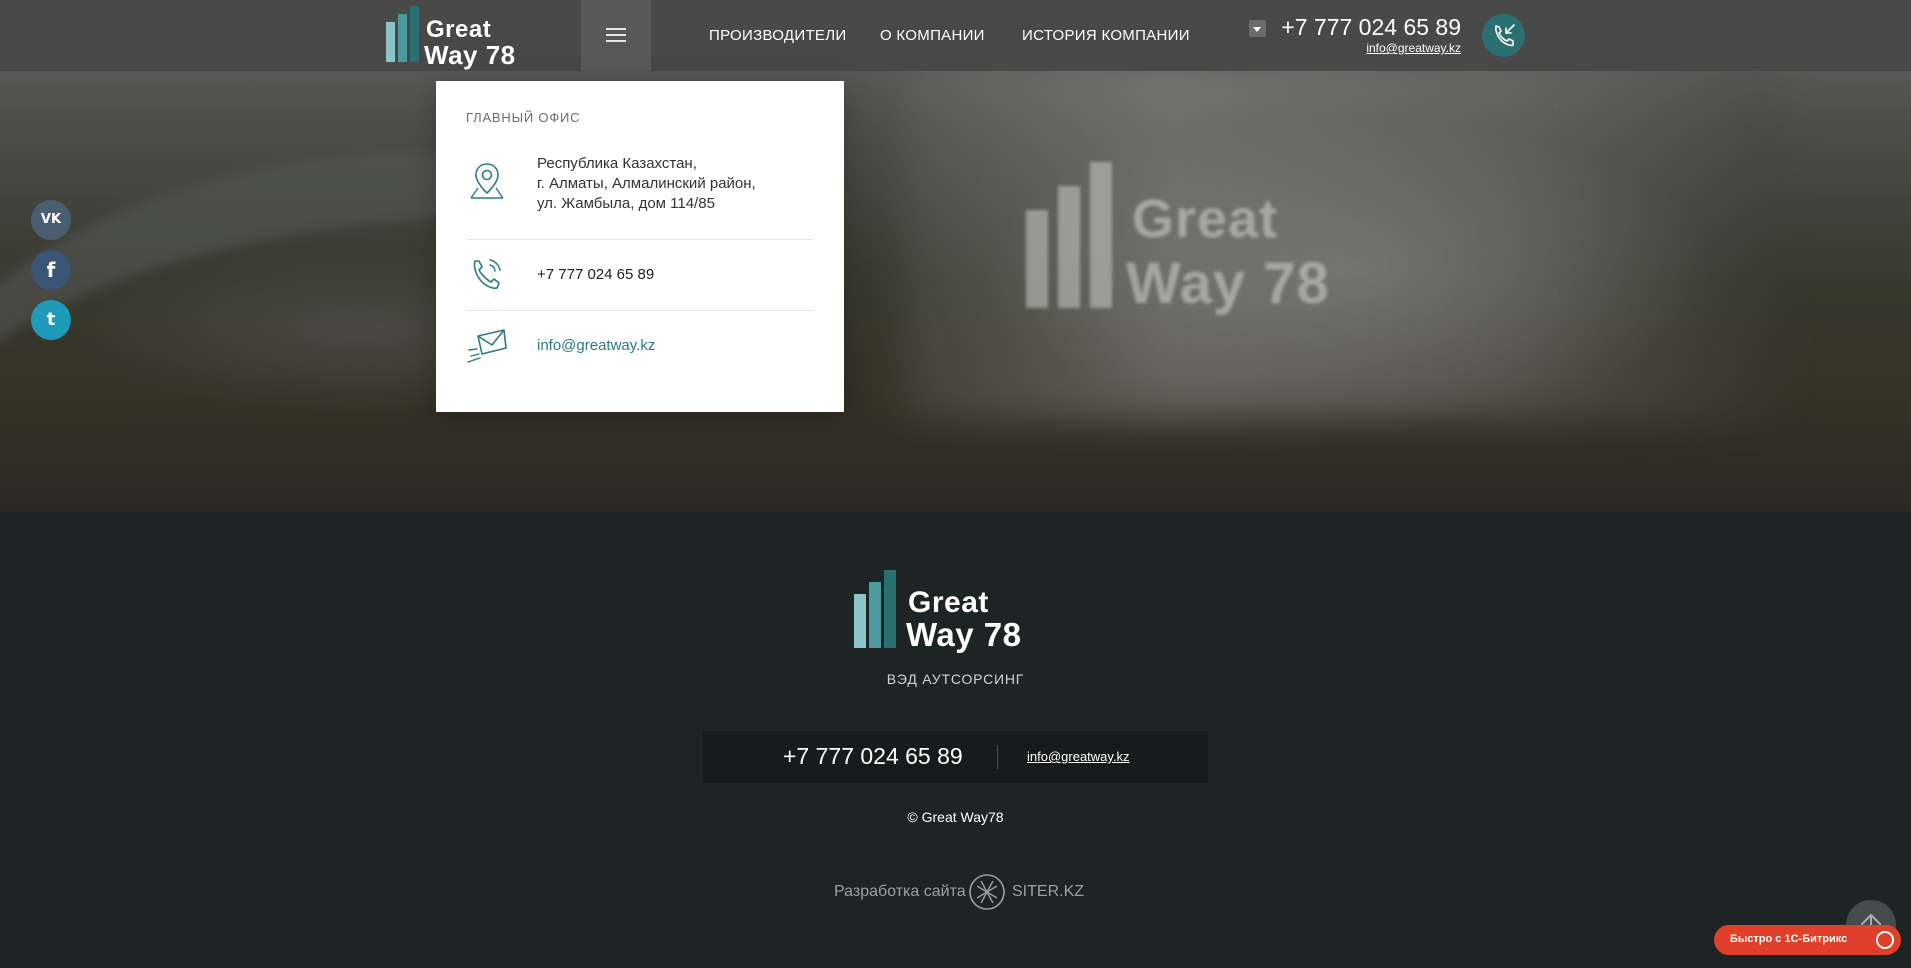 The height and width of the screenshot is (968, 1911). I want to click on developer-brand: SITER.KZ, so click(1048, 891).